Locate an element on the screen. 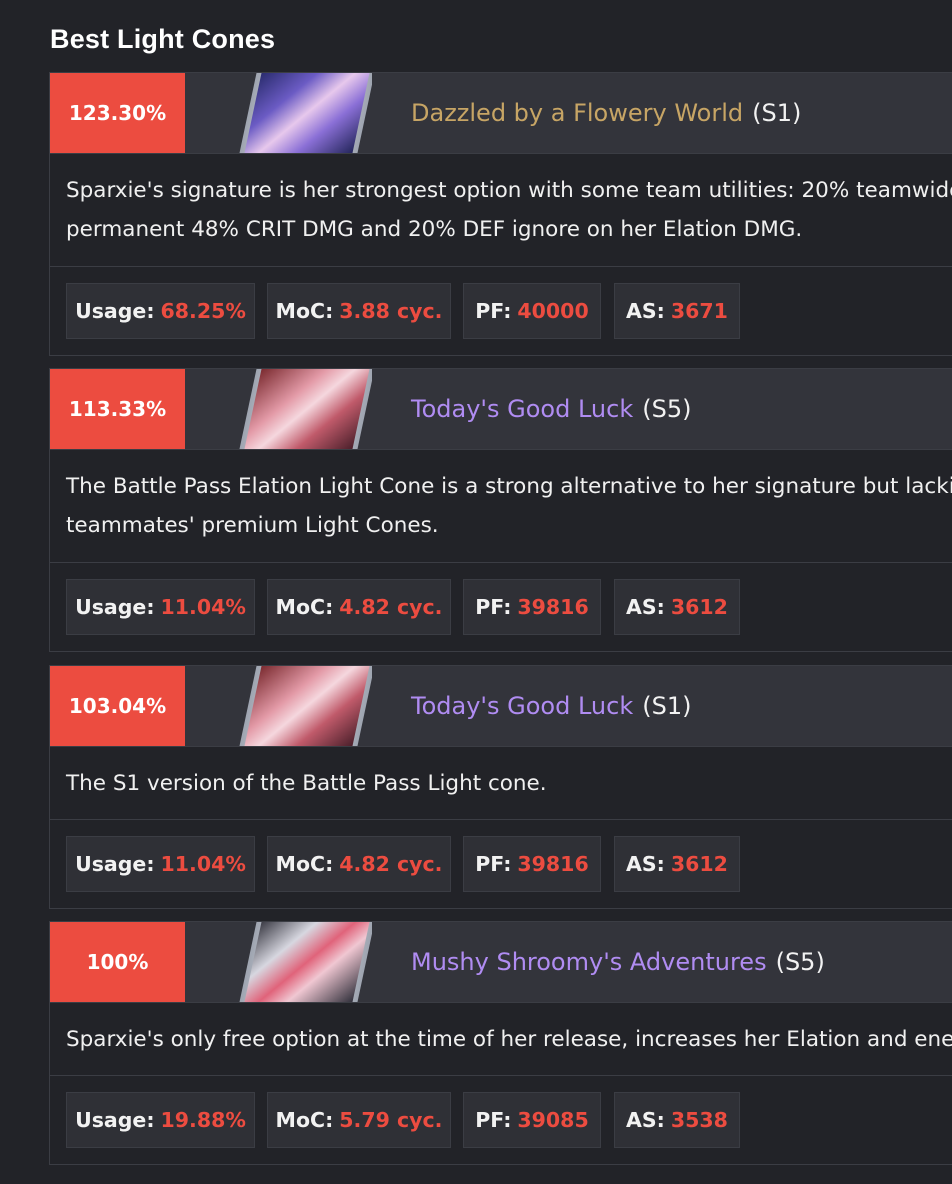 The height and width of the screenshot is (1184, 952). moc-stat: MoC: 5.79 cyc. is located at coordinates (359, 1120).